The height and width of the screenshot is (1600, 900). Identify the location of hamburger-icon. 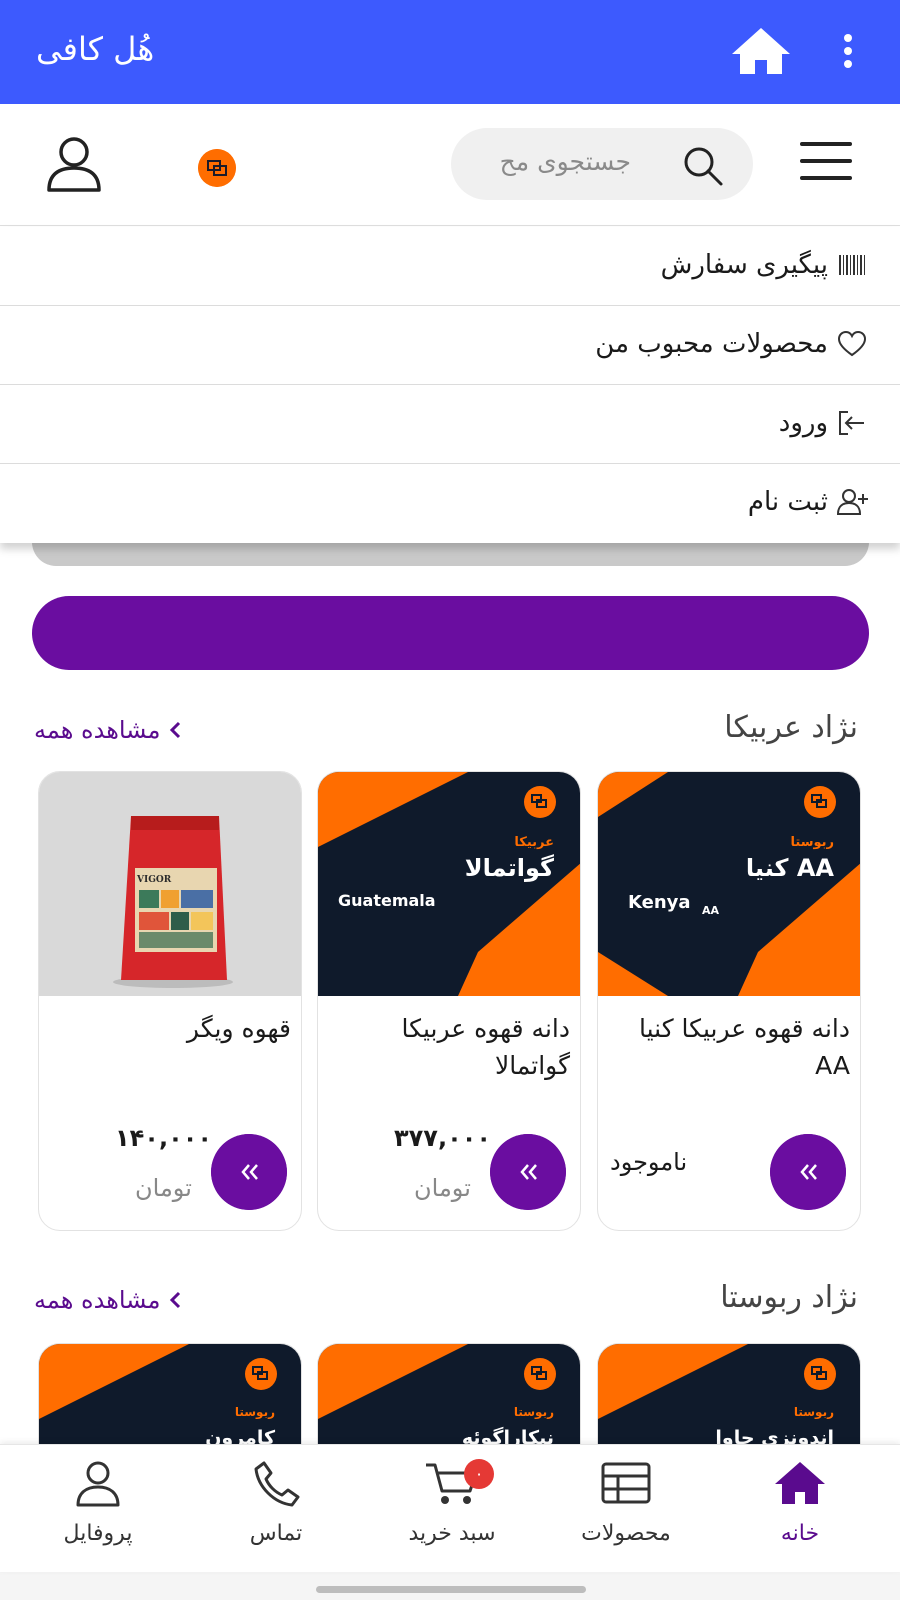
(826, 162).